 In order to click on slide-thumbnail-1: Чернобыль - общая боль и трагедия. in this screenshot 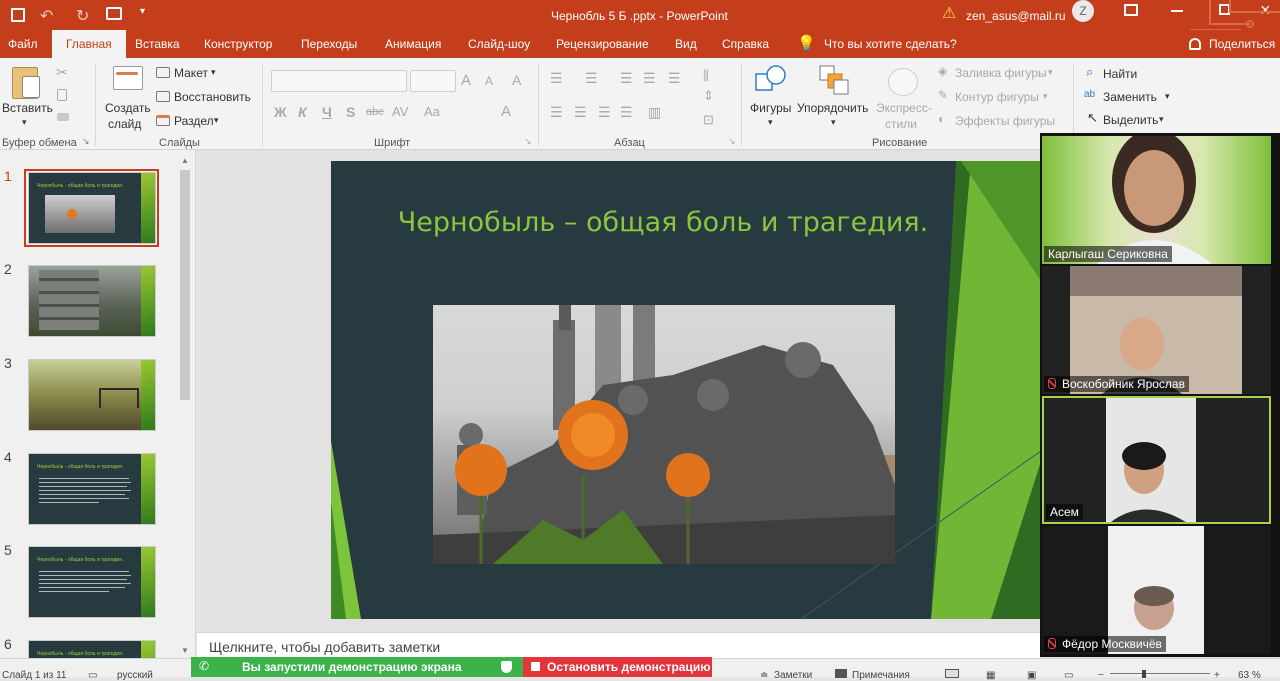, I will do `click(92, 208)`.